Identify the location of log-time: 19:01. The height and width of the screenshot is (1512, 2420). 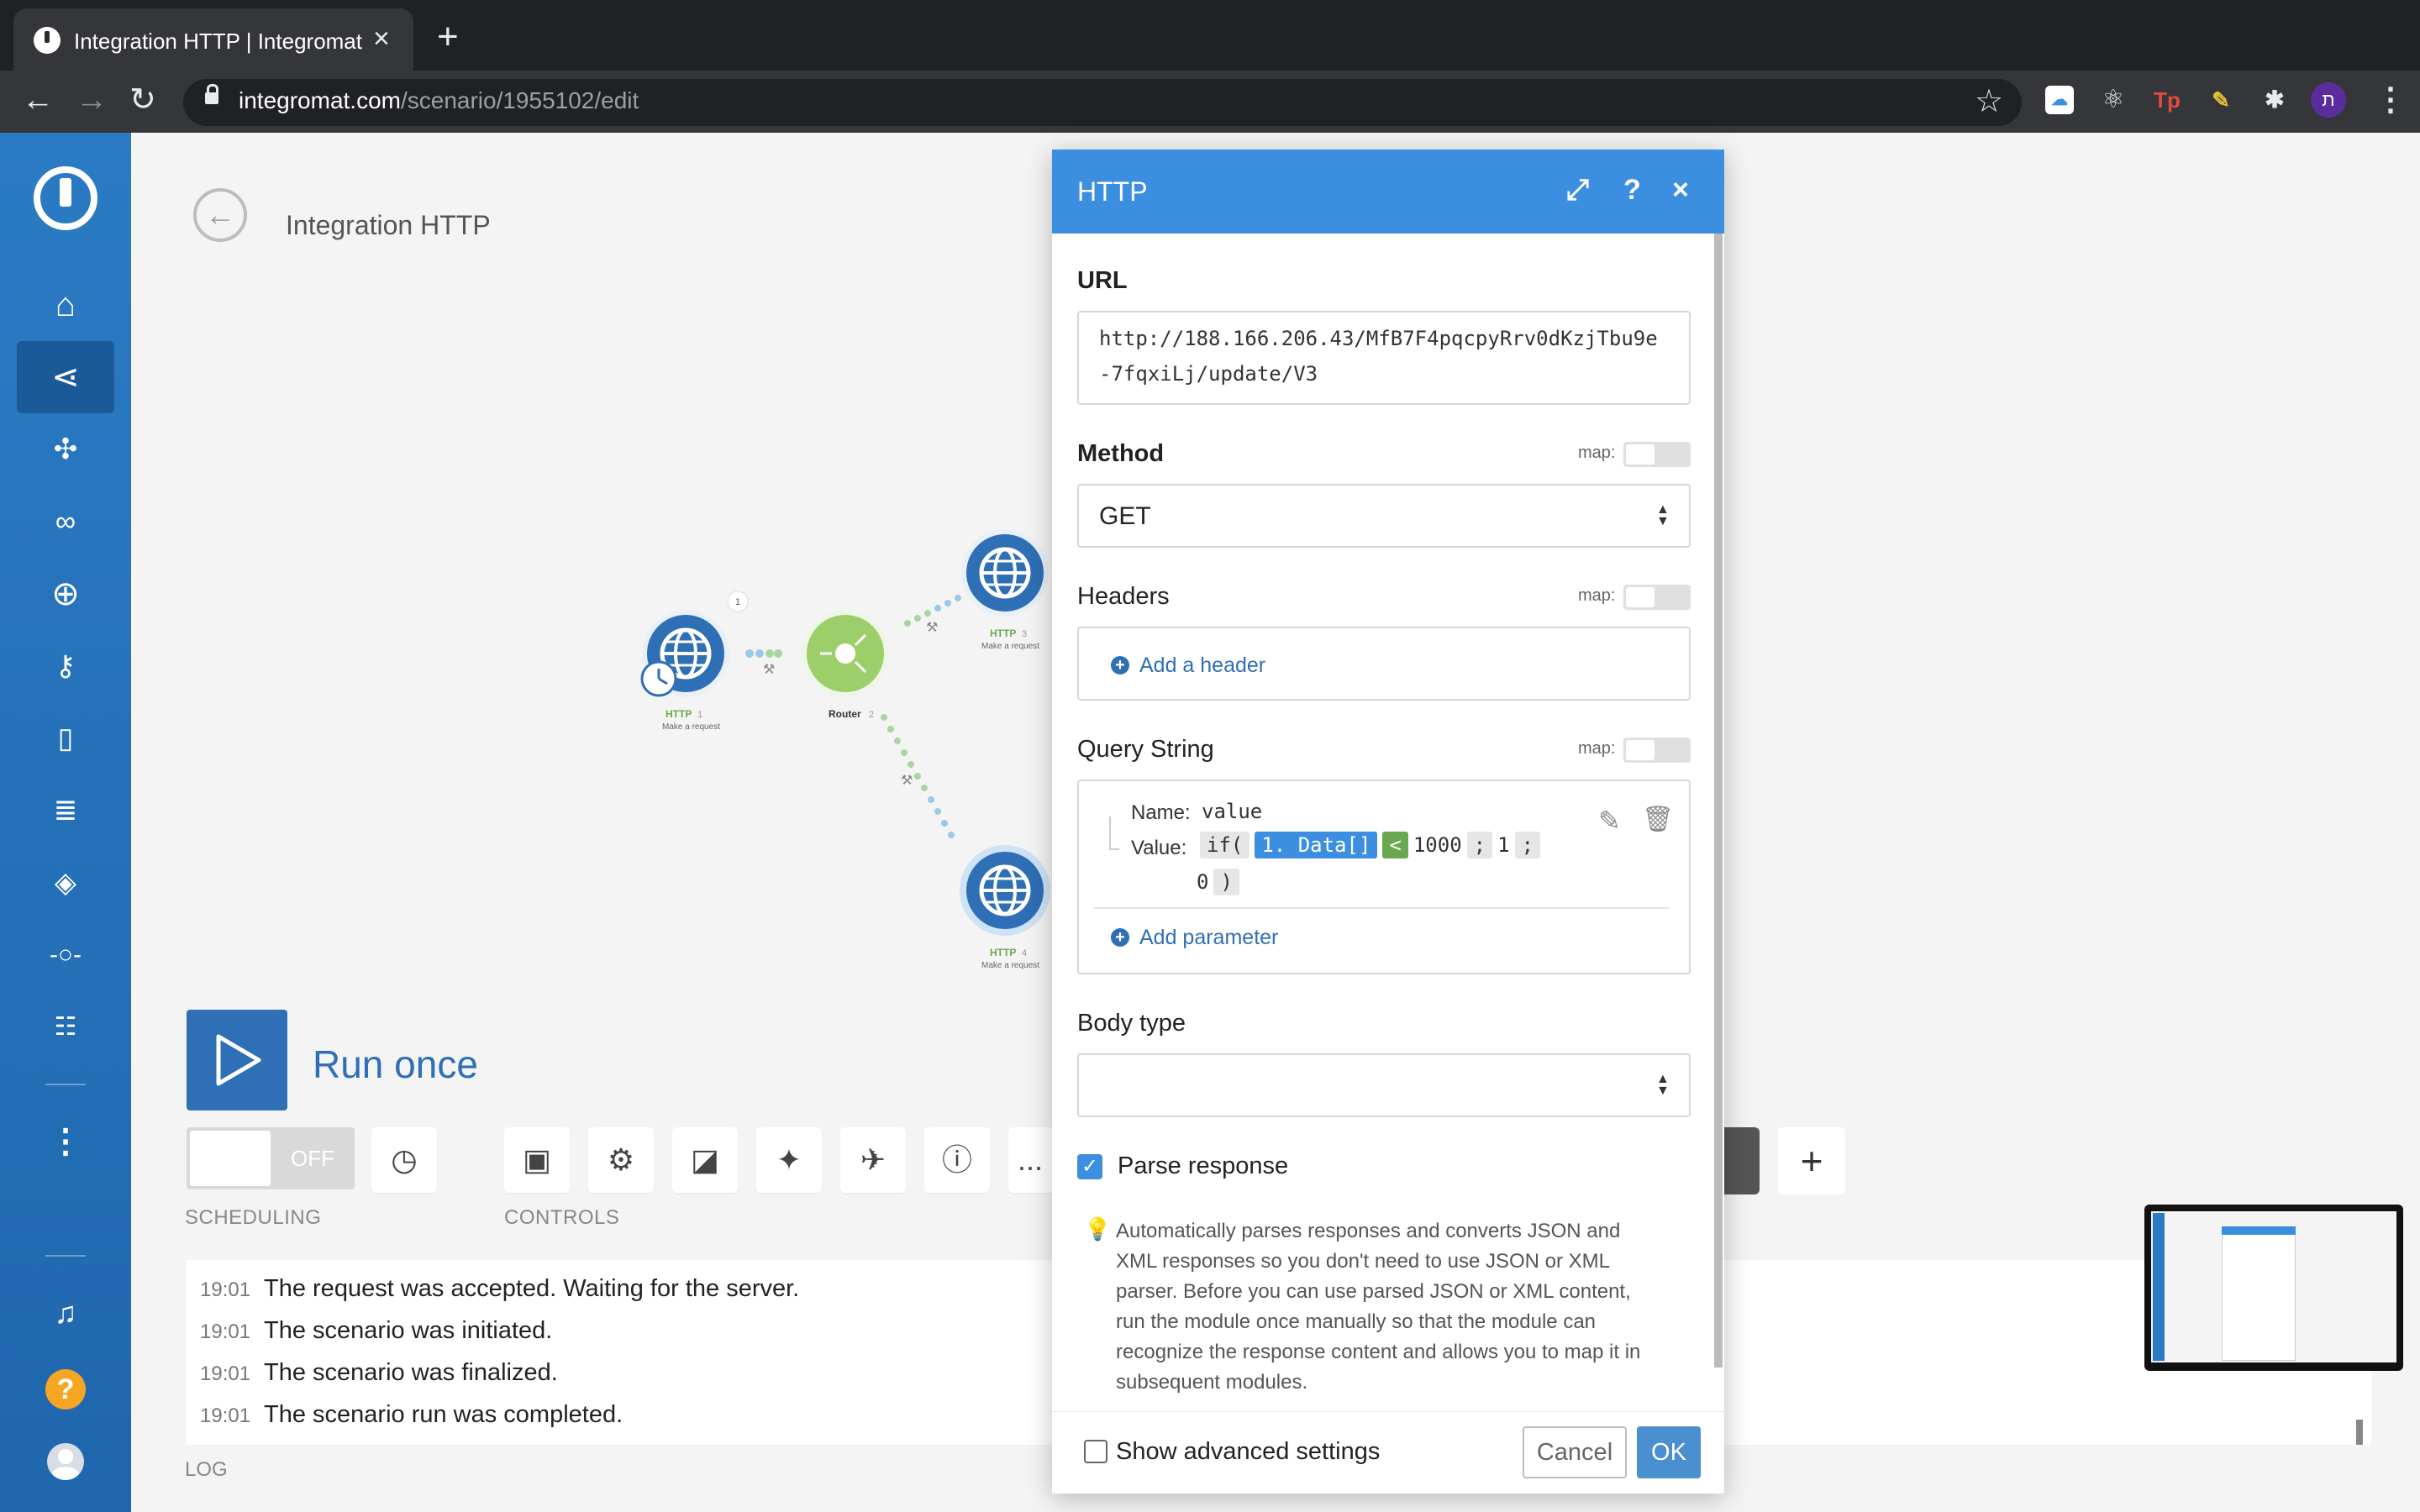
(225, 1289).